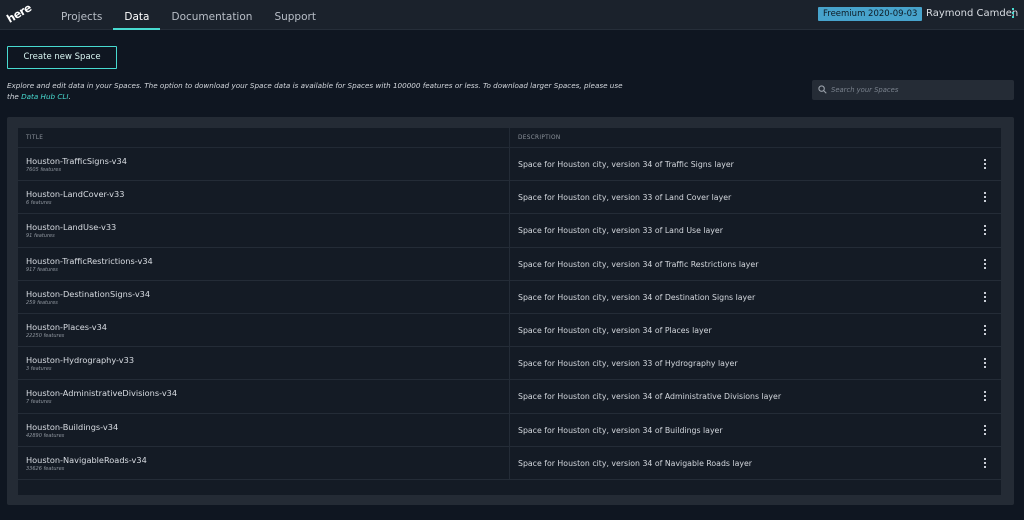 The image size is (1024, 520). I want to click on space-title: Houston-AdministrativeDivisions-v34, so click(267, 393).